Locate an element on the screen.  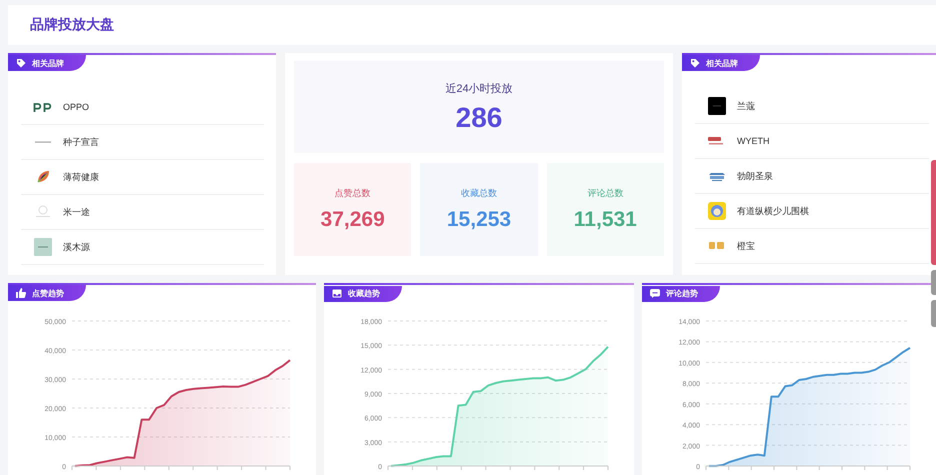
brand-item: 勃朗圣泉 is located at coordinates (812, 176).